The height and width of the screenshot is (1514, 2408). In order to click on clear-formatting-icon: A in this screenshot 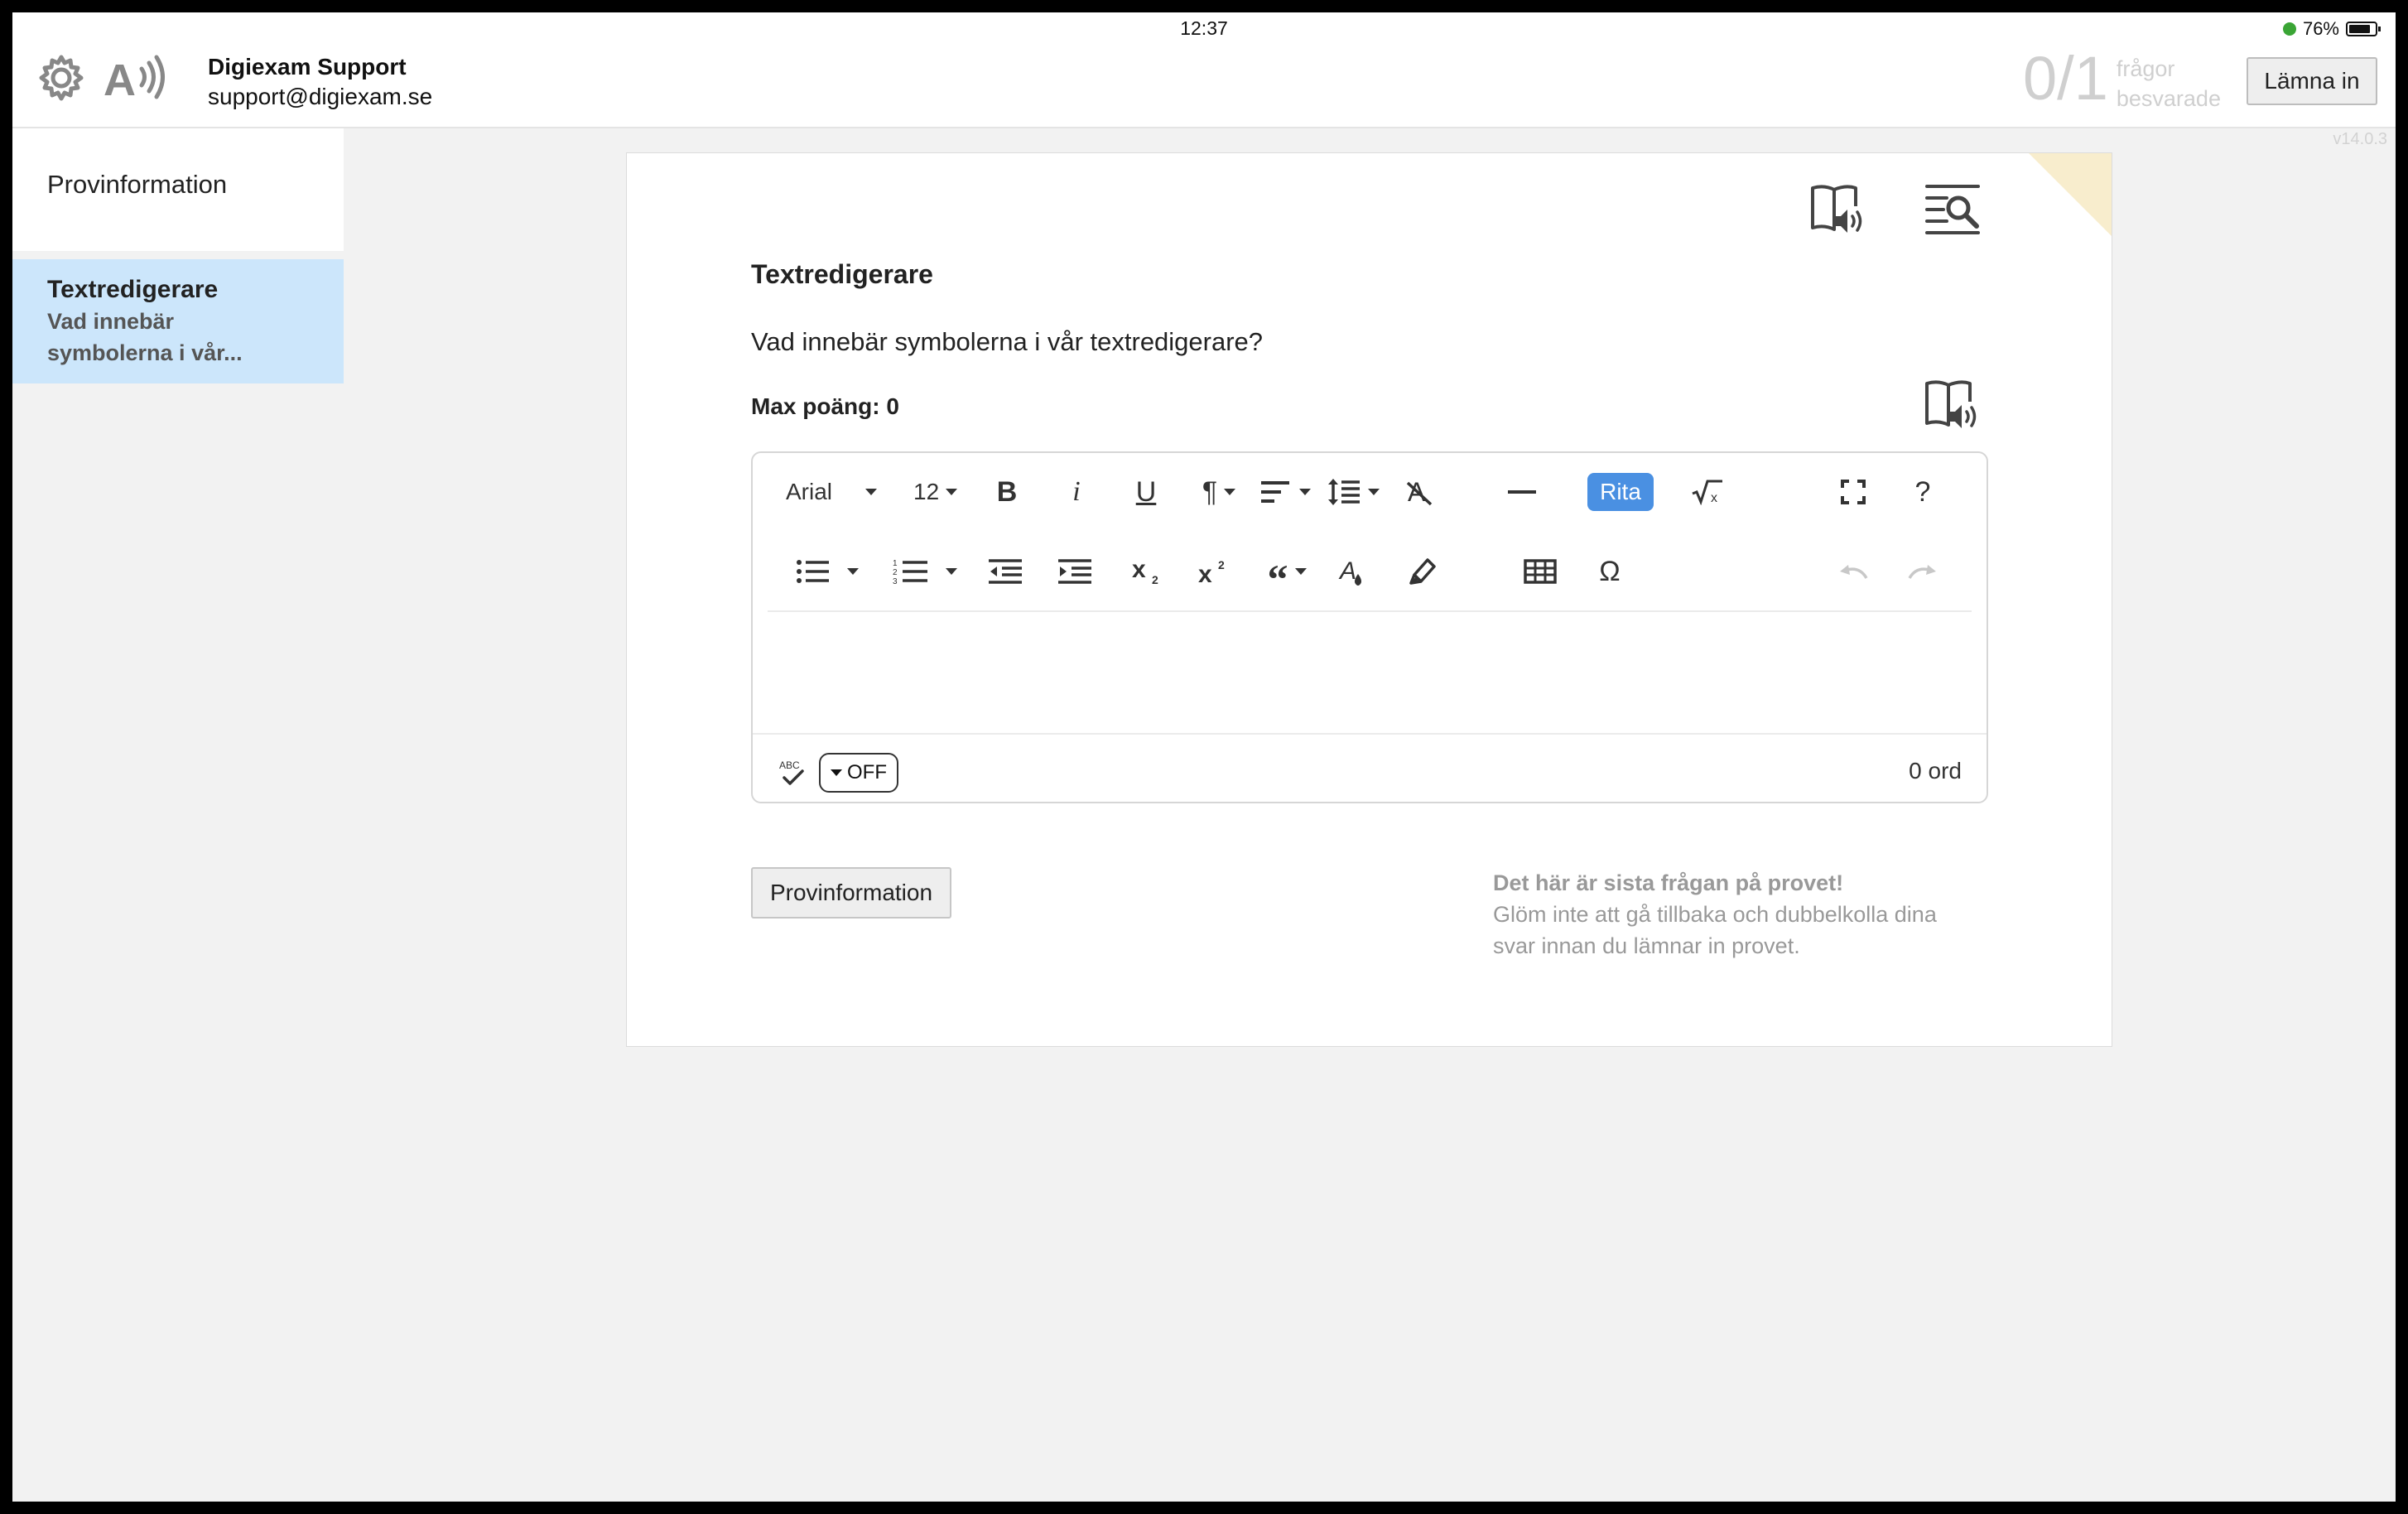, I will do `click(1420, 492)`.